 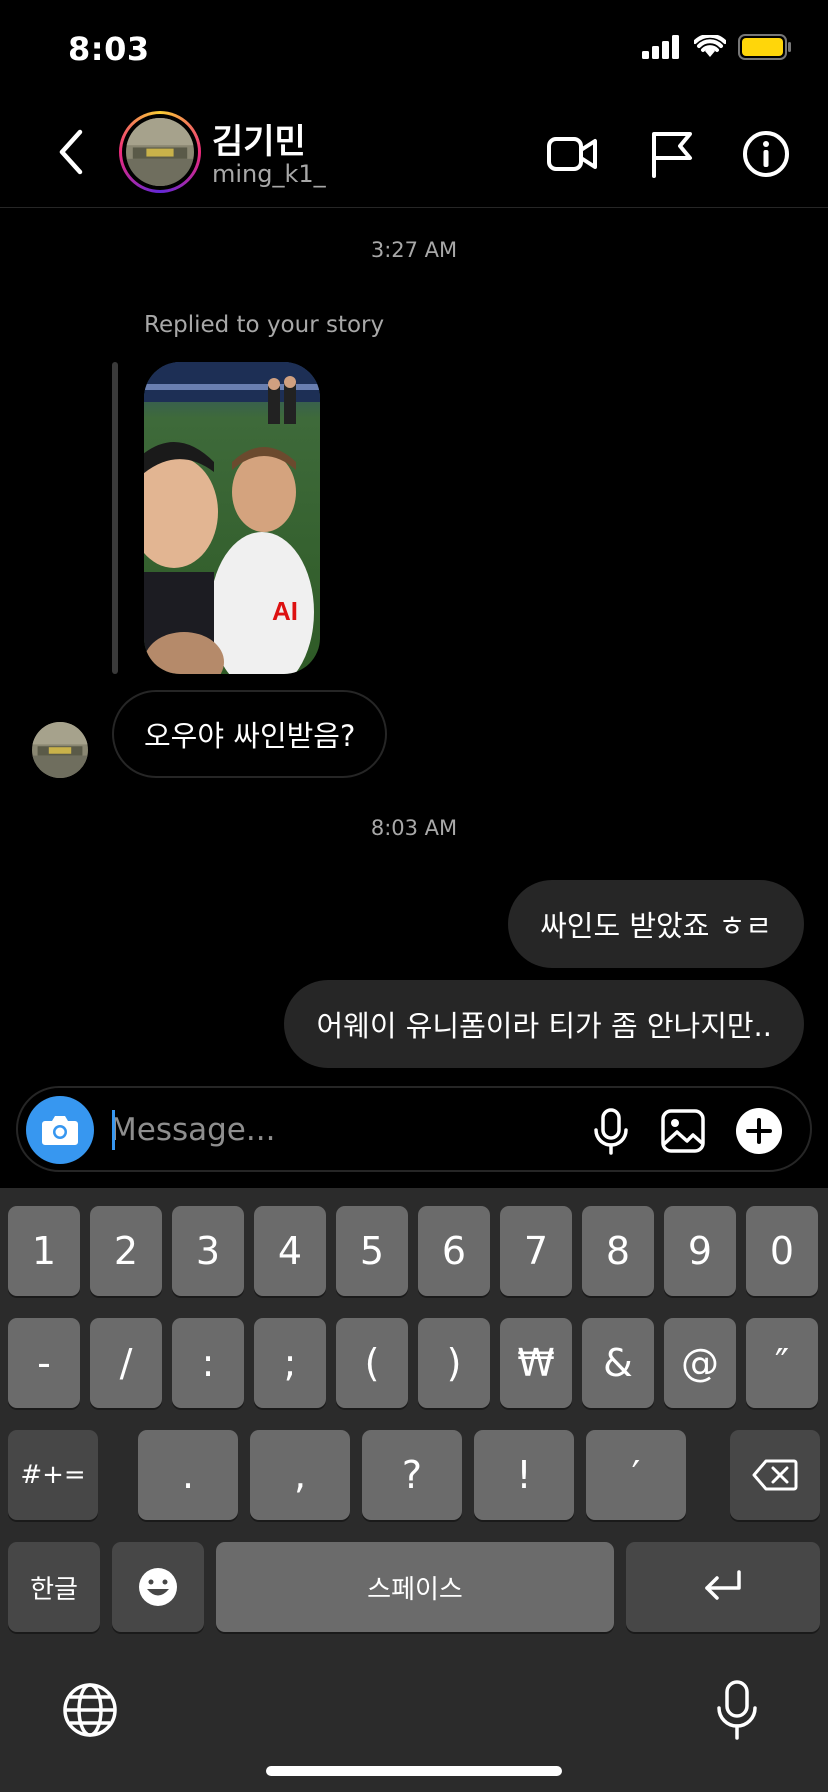 I want to click on battery-icon, so click(x=764, y=47).